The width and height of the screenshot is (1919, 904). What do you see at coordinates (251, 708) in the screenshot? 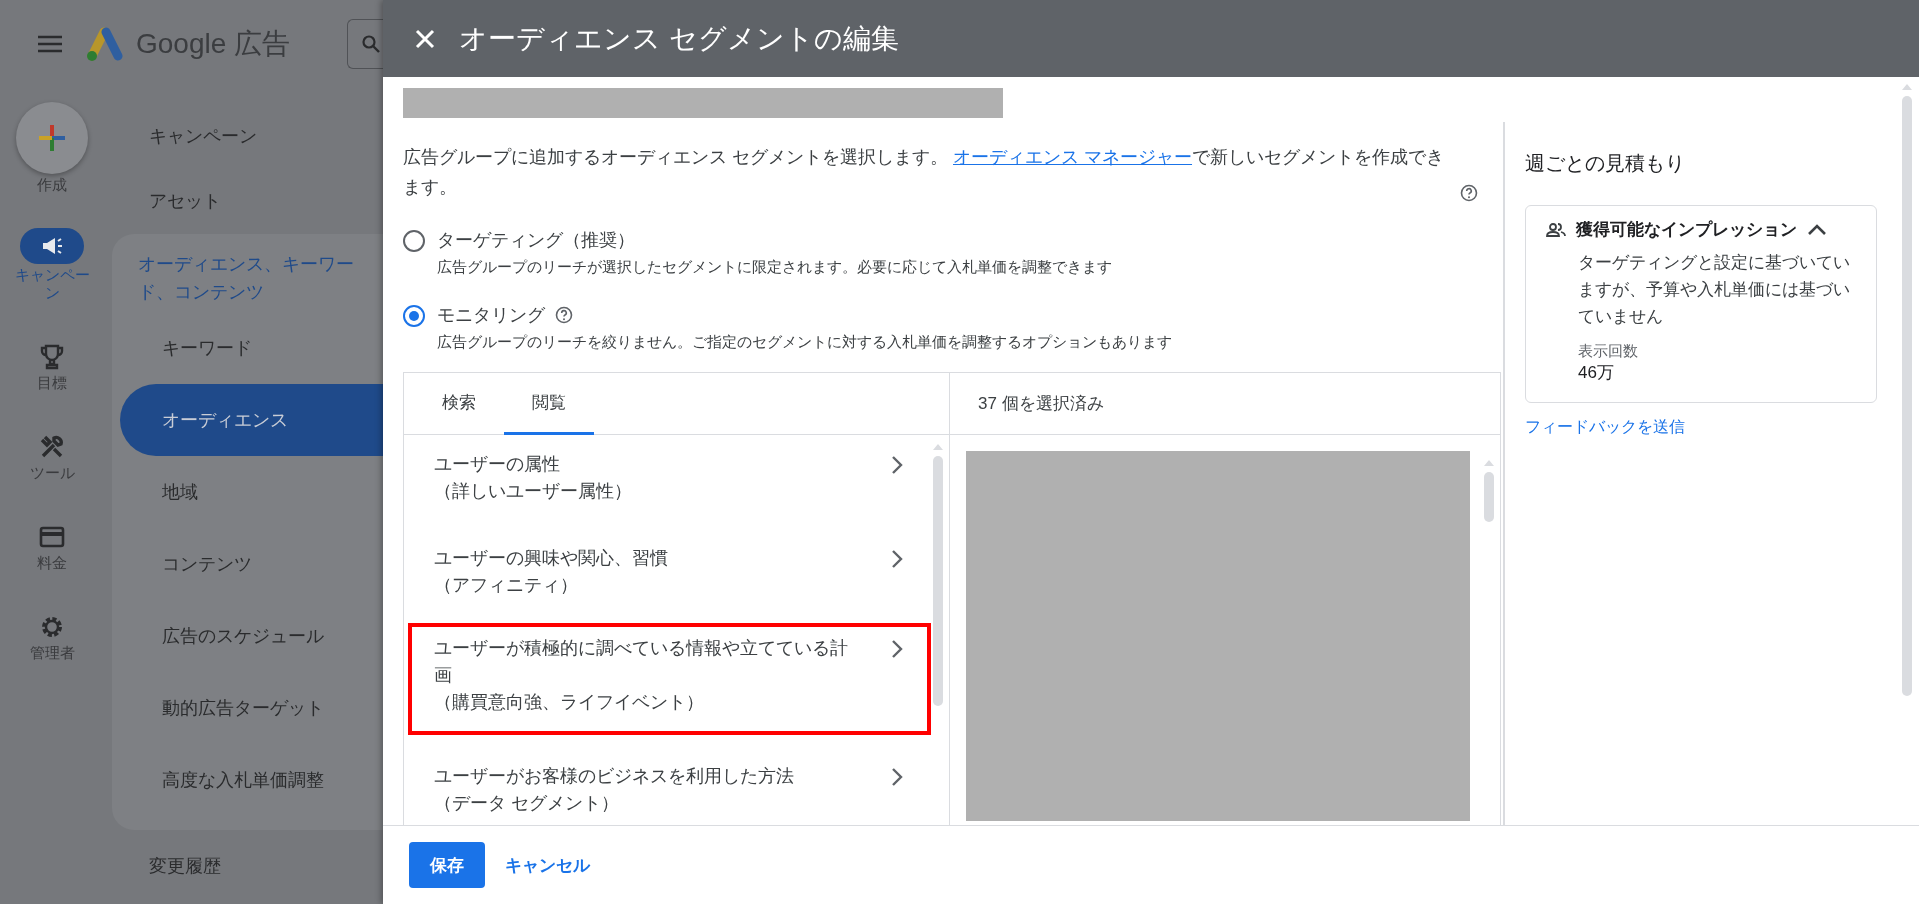
I see `nav-item: 動的広告ターゲット` at bounding box center [251, 708].